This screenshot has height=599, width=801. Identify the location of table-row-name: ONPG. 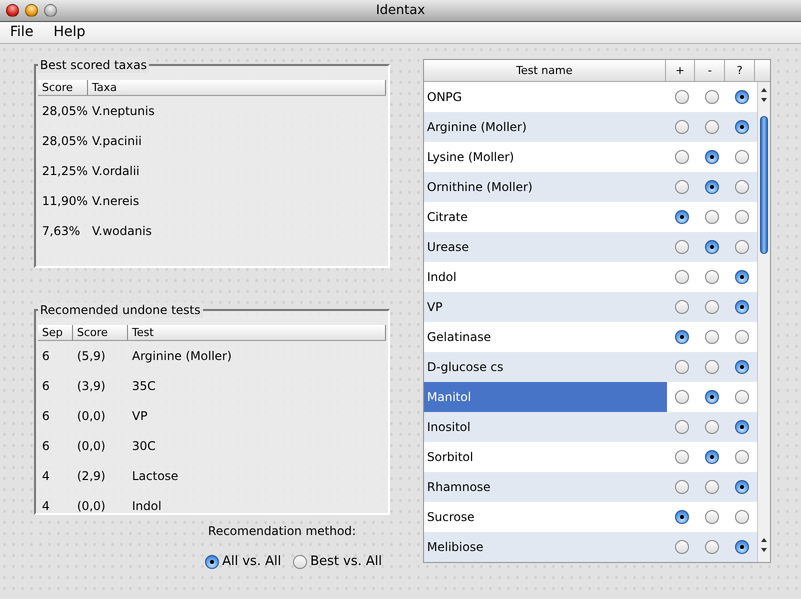
(545, 97).